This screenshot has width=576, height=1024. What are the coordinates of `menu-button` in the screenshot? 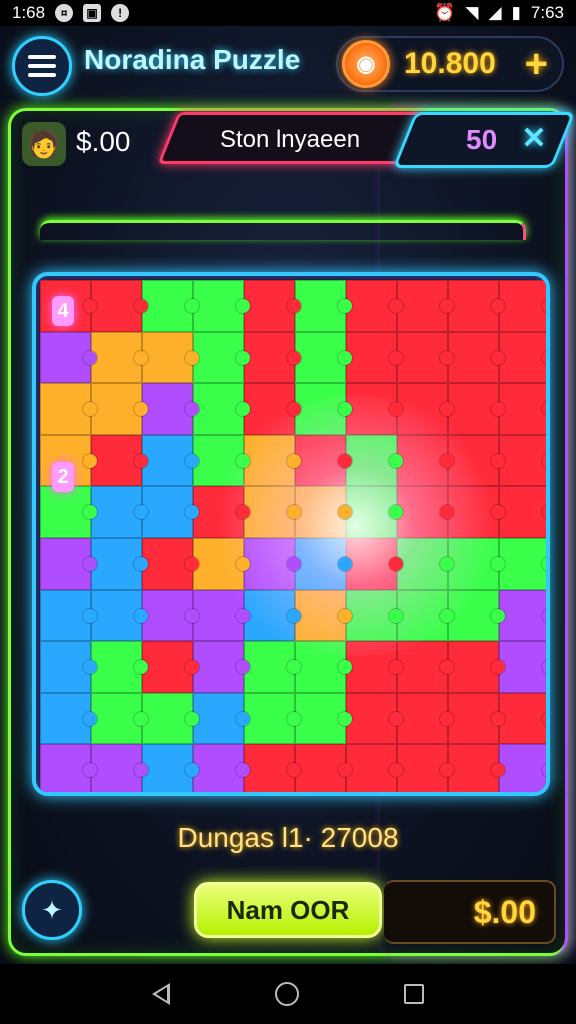 It's located at (42, 66).